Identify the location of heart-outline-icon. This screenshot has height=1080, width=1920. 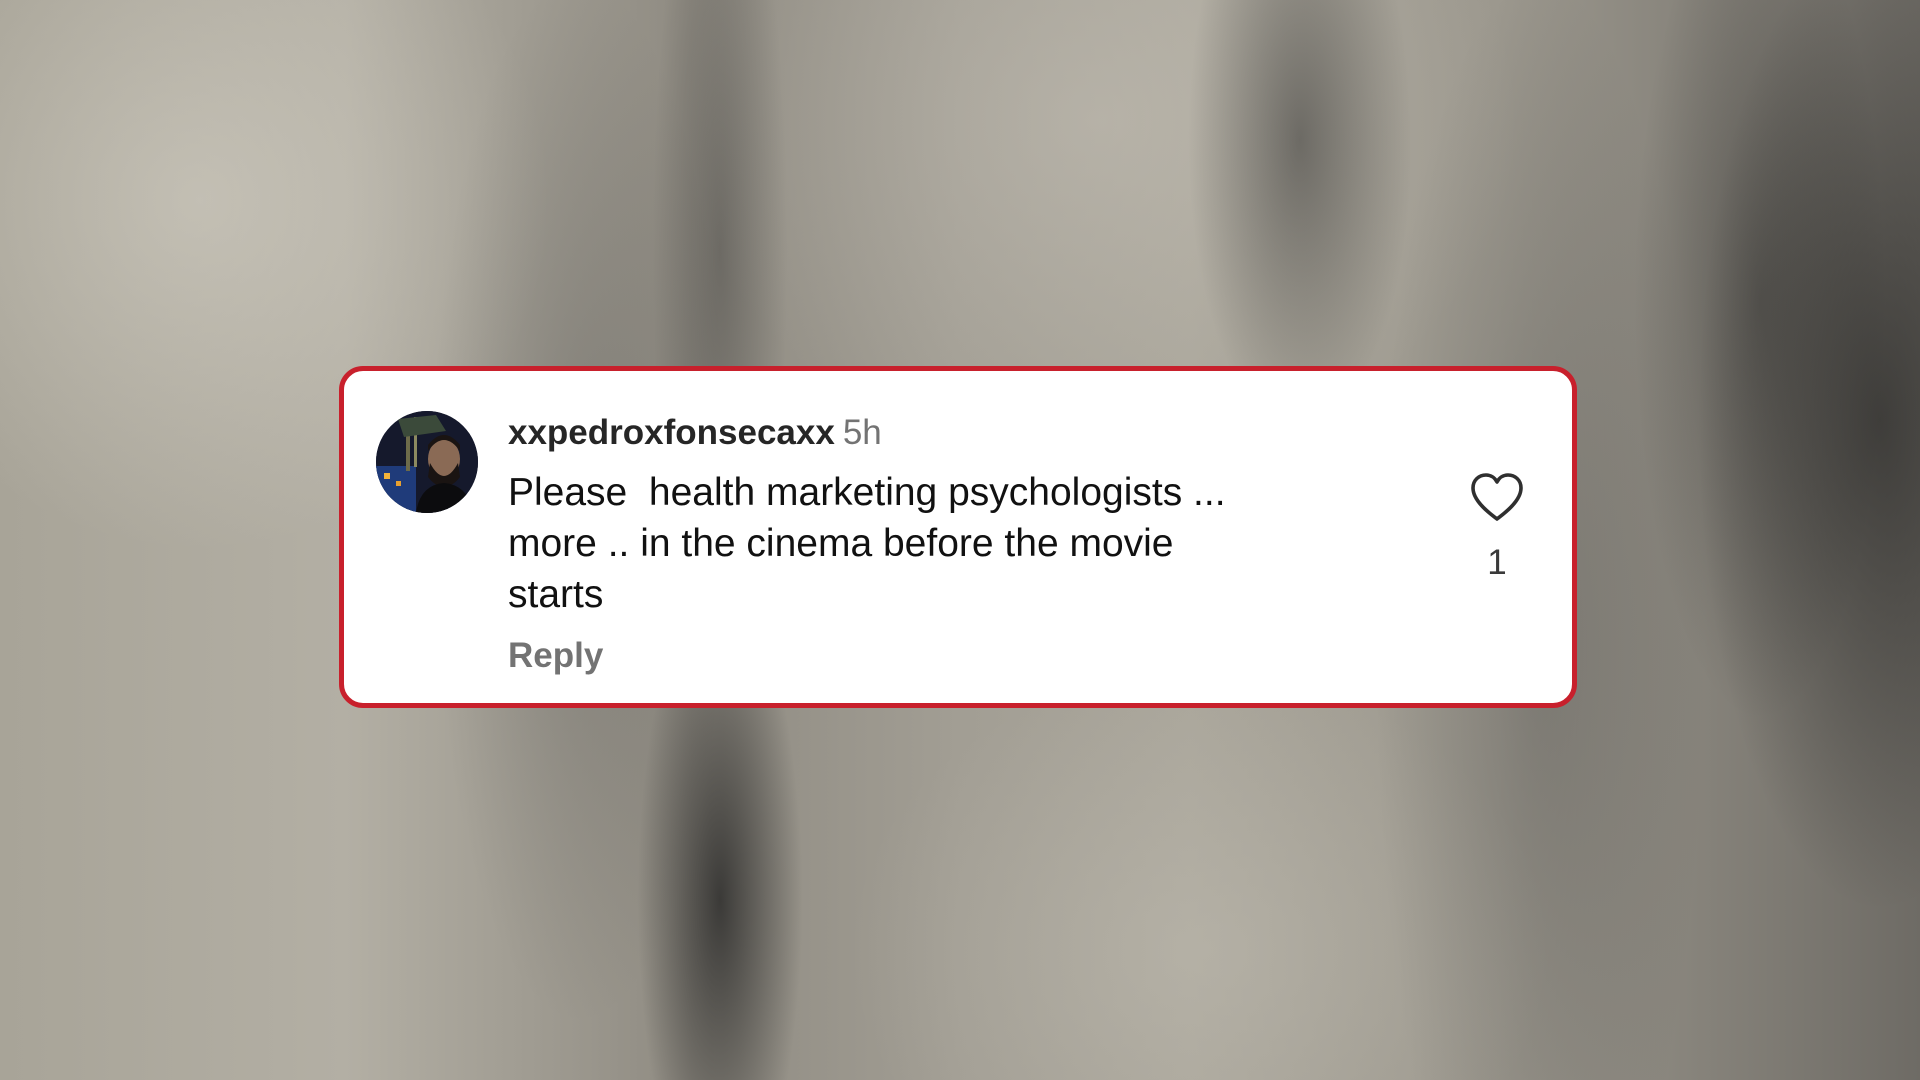
(1497, 497).